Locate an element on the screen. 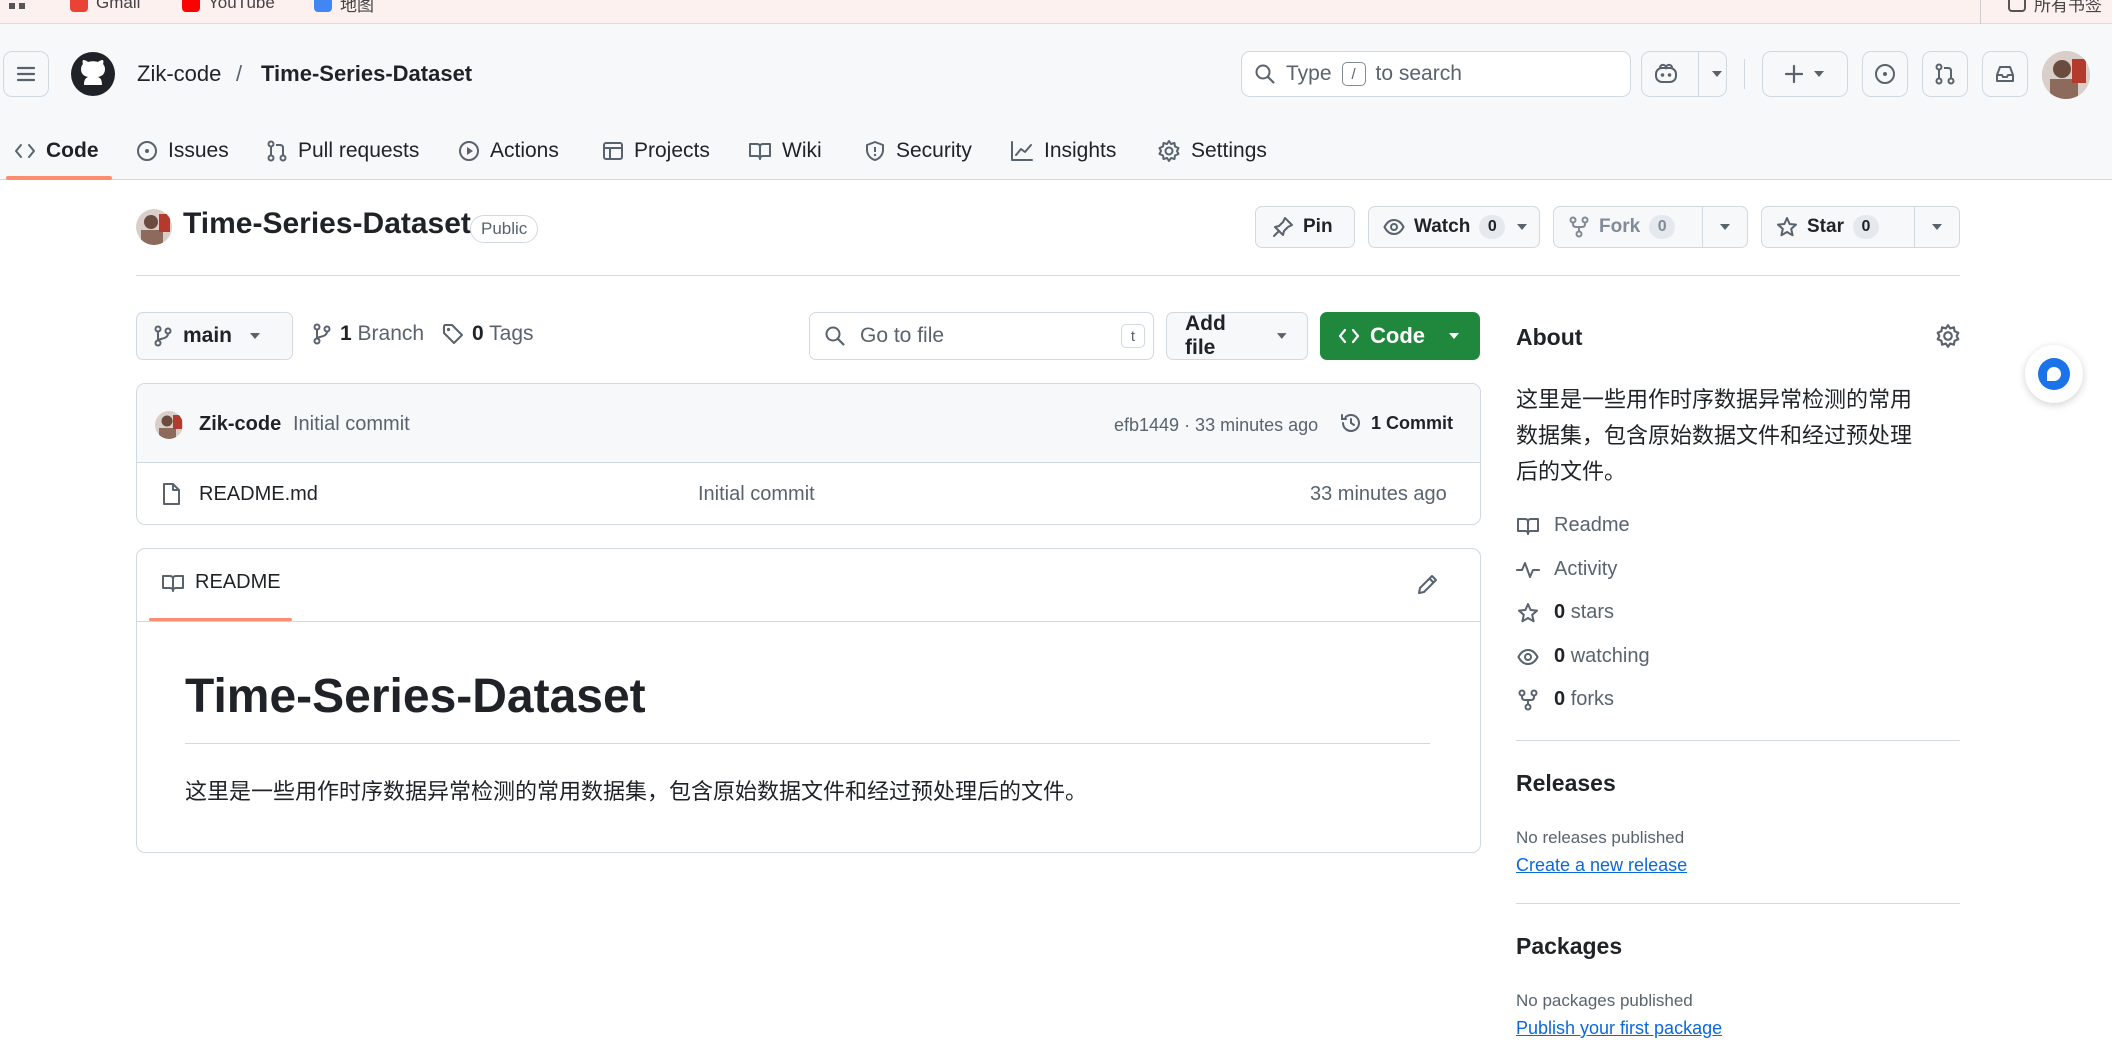 The height and width of the screenshot is (1055, 2112). floating-assistant-button is located at coordinates (2054, 374).